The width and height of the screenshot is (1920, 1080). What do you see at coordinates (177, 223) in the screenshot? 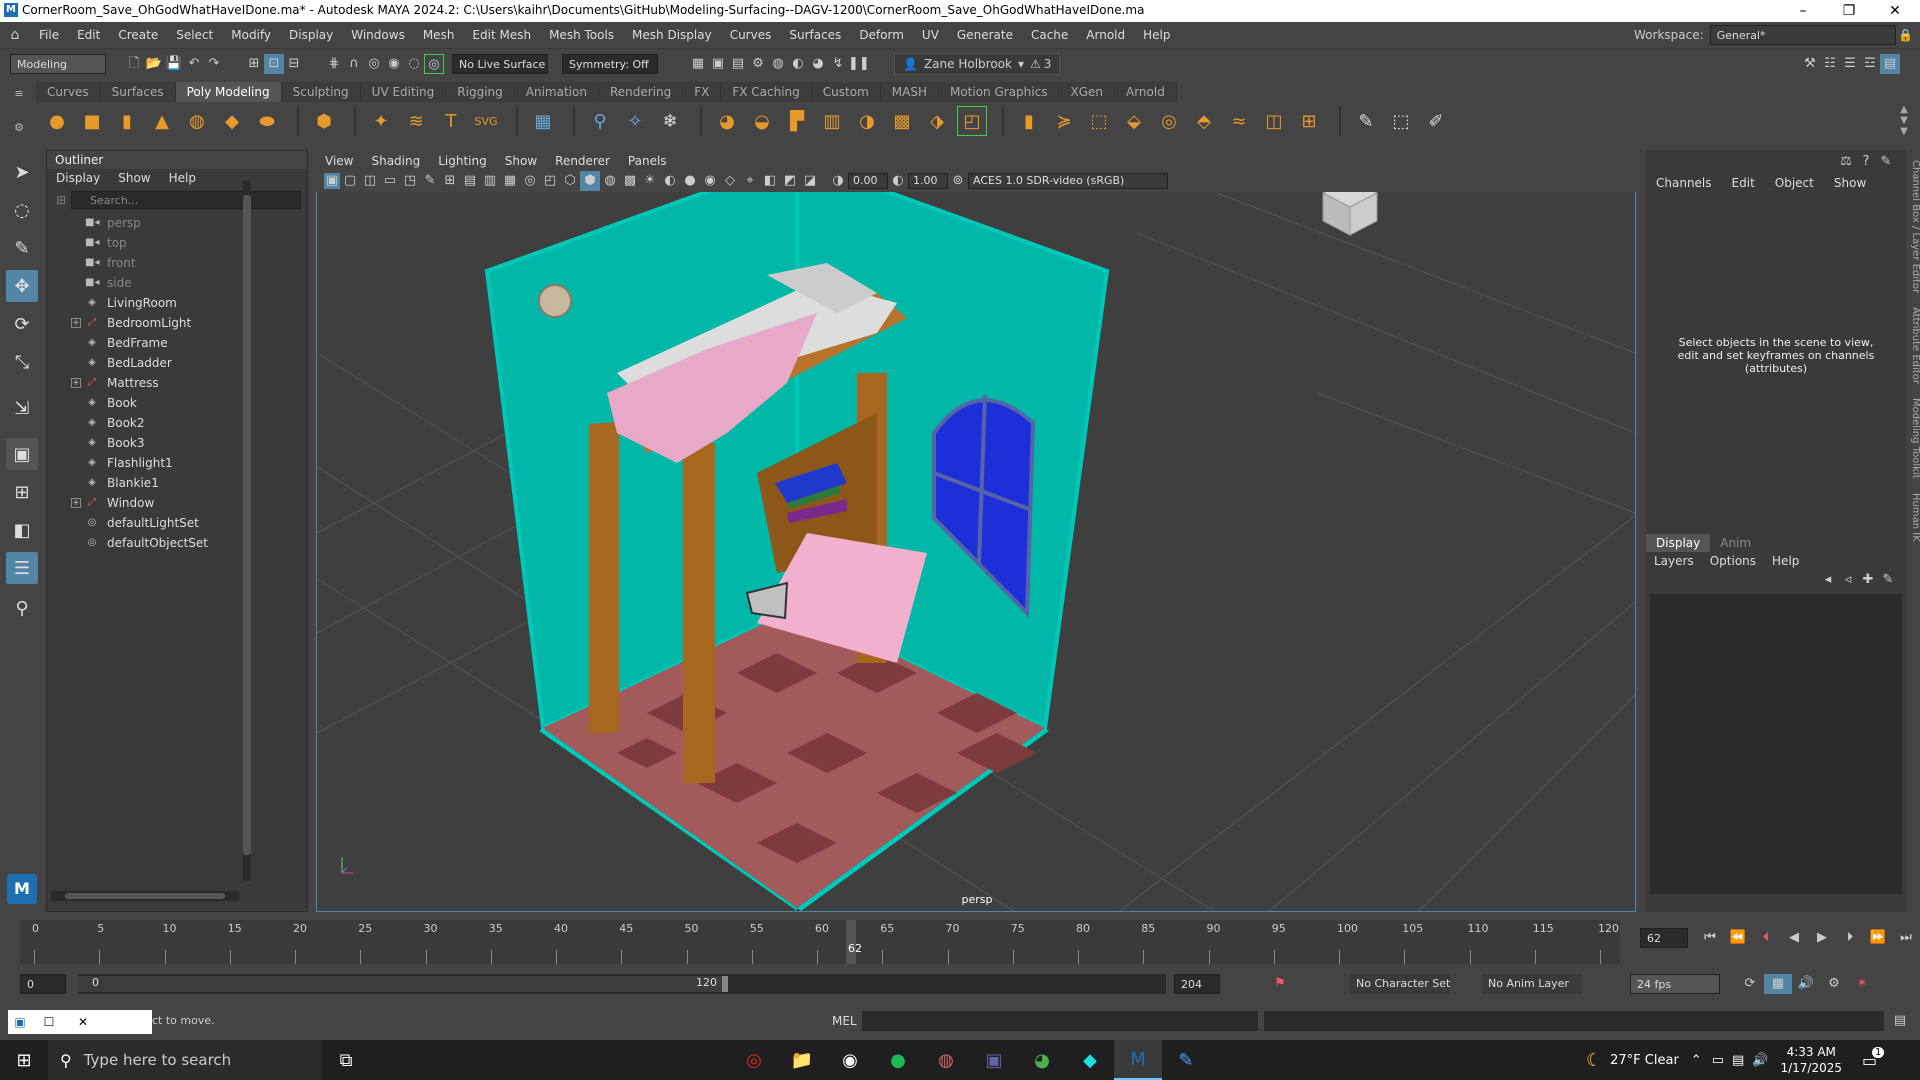
I see `outliner-item: ■◂ persp` at bounding box center [177, 223].